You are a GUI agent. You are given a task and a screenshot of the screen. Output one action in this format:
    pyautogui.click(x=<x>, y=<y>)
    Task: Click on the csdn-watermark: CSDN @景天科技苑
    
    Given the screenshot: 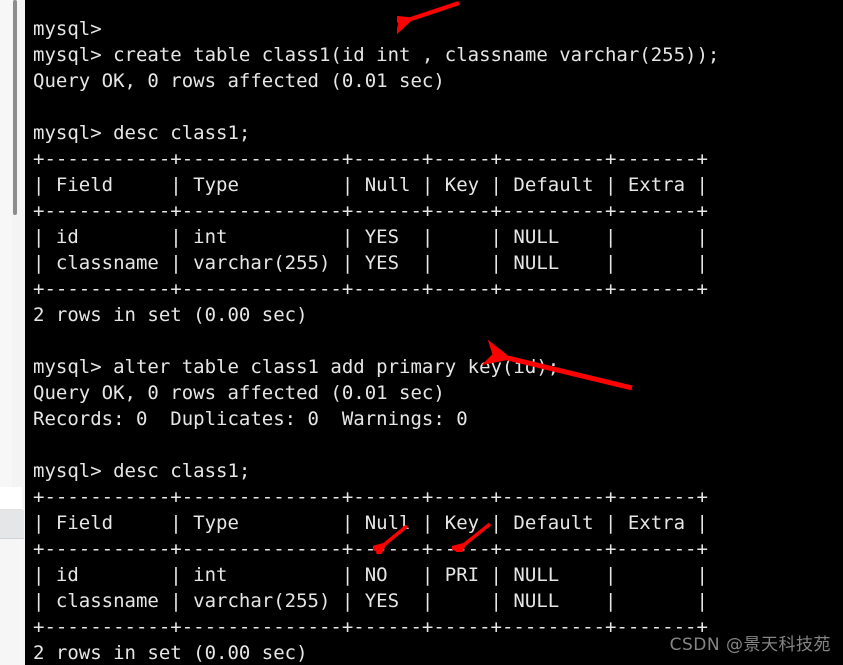 What is the action you would take?
    pyautogui.click(x=750, y=645)
    